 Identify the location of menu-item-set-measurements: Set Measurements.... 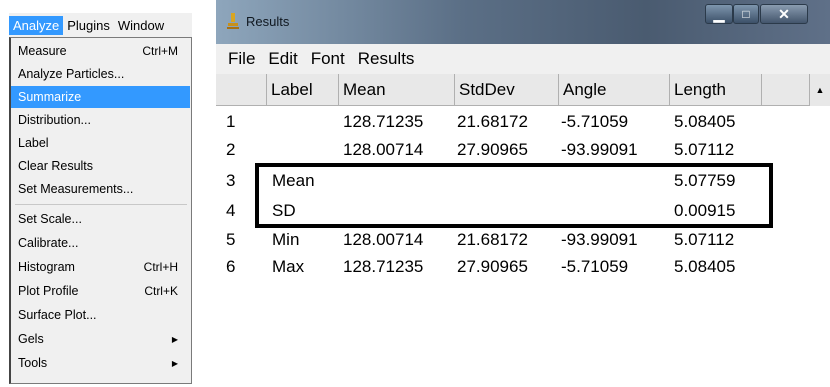
(100, 189).